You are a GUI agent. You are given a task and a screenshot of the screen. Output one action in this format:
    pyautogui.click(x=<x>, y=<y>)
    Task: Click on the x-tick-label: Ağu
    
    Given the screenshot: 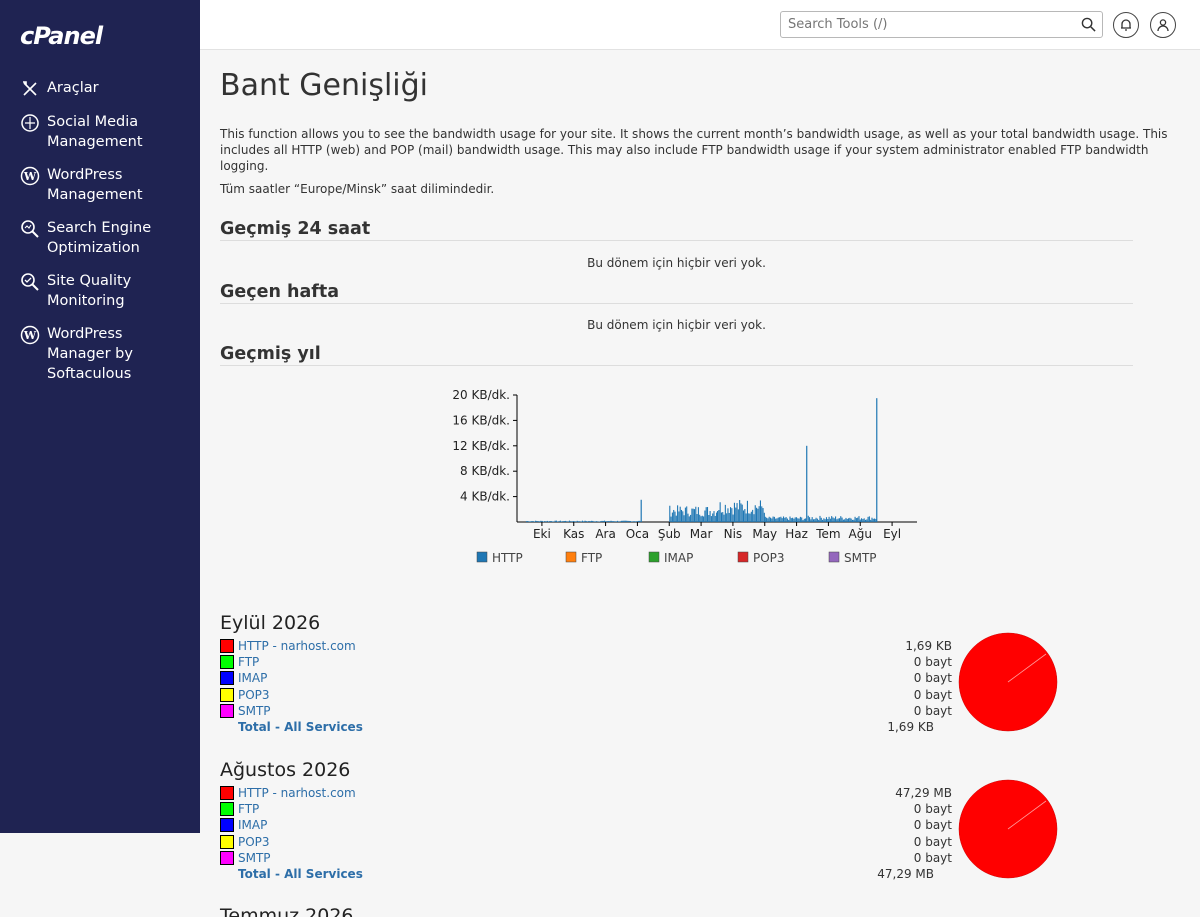 What is the action you would take?
    pyautogui.click(x=860, y=534)
    